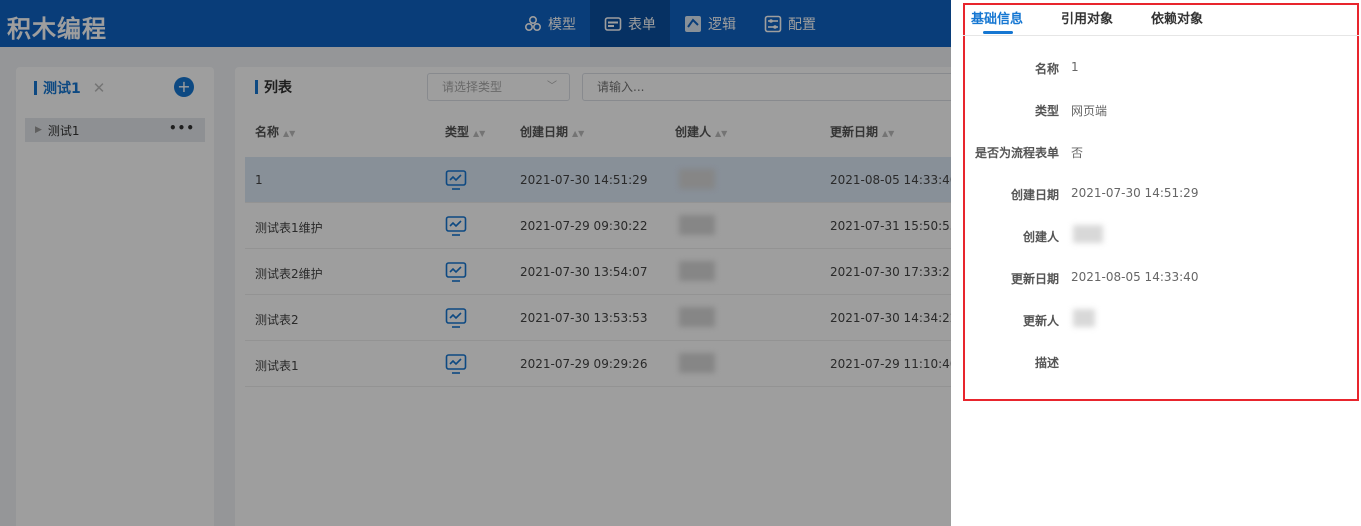  What do you see at coordinates (1160, 245) in the screenshot?
I see `info-row-creator: 创建人` at bounding box center [1160, 245].